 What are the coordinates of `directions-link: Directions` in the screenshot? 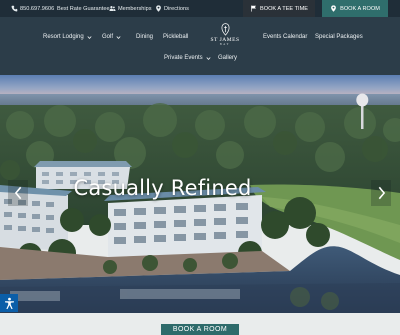 It's located at (172, 8).